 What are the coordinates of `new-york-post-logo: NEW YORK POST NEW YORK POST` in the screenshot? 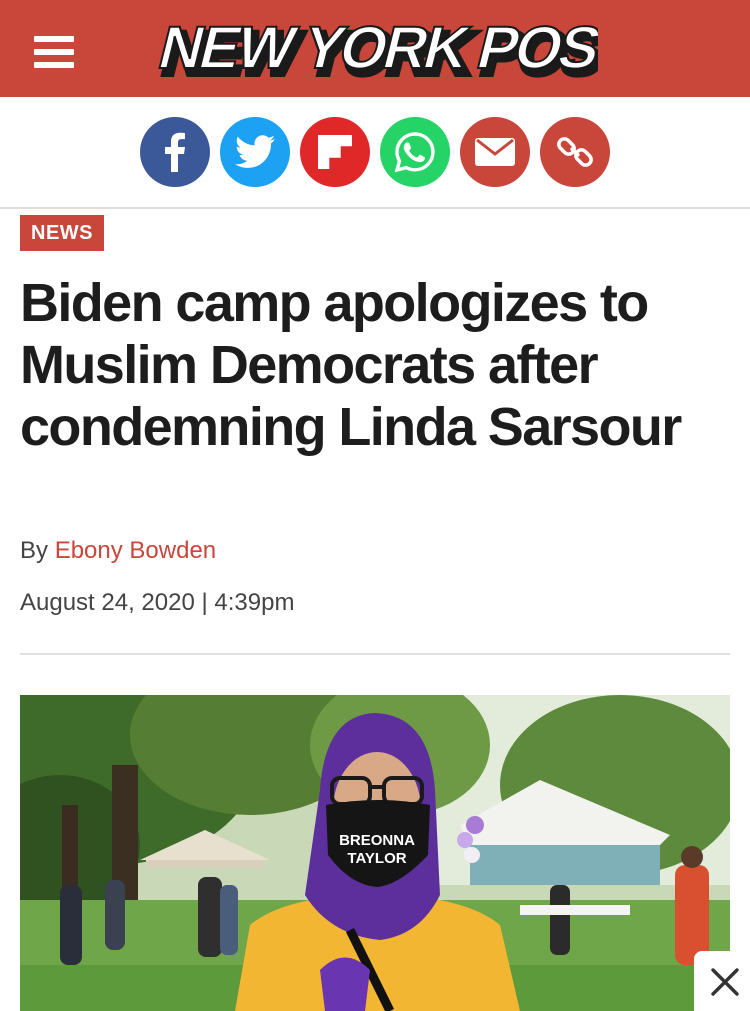 It's located at (378, 49).